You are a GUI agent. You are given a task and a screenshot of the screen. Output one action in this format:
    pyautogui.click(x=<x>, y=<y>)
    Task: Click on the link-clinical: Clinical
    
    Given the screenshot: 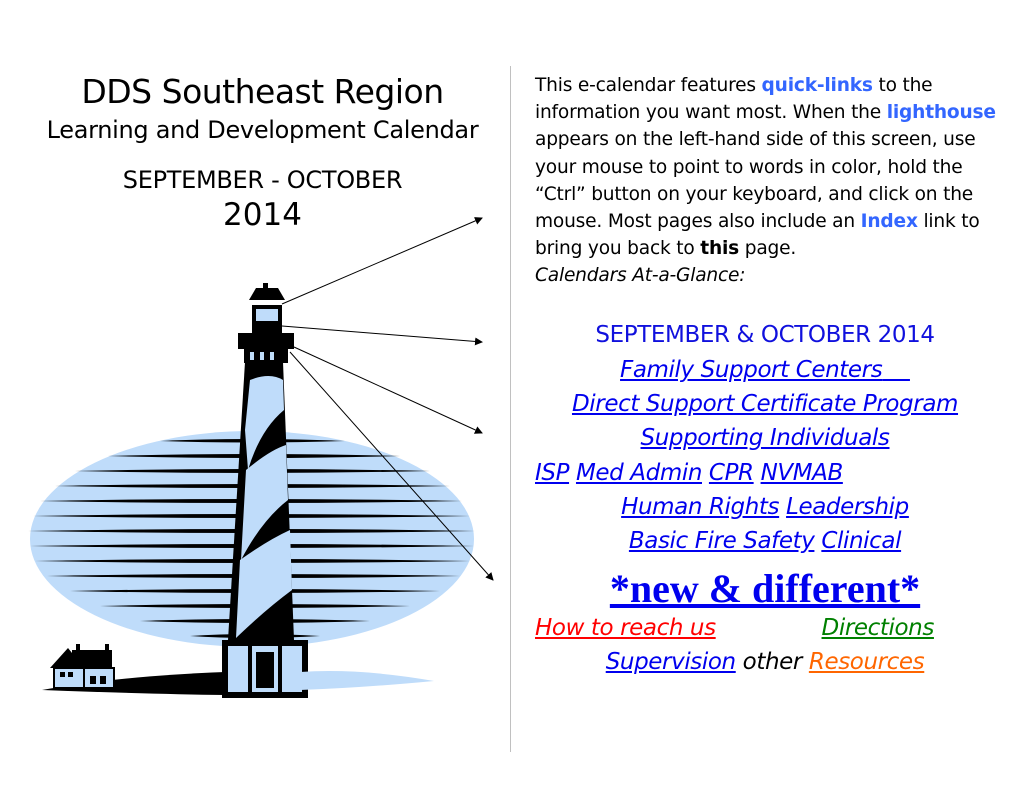 What is the action you would take?
    pyautogui.click(x=861, y=541)
    